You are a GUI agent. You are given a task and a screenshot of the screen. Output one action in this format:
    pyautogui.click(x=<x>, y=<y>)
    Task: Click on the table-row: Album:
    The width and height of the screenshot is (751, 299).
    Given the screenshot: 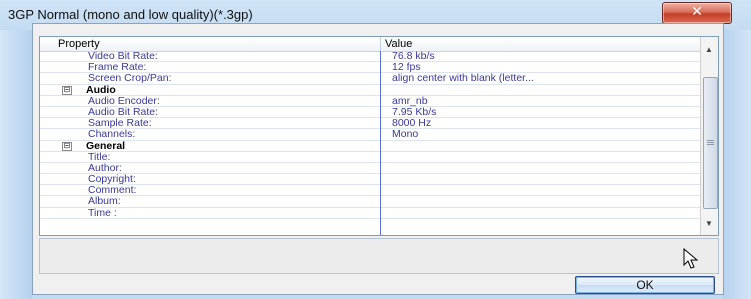 What is the action you would take?
    pyautogui.click(x=370, y=201)
    